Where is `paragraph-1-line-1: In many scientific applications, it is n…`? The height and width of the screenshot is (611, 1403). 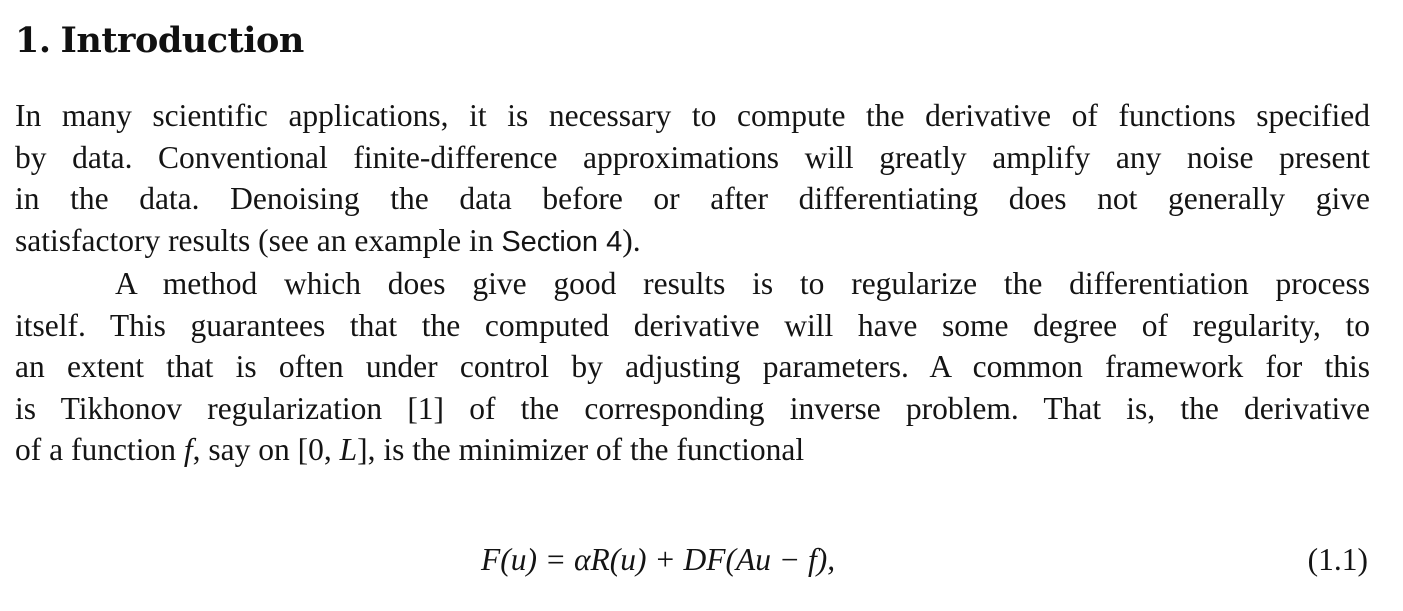 paragraph-1-line-1: In many scientific applications, it is n… is located at coordinates (692, 115).